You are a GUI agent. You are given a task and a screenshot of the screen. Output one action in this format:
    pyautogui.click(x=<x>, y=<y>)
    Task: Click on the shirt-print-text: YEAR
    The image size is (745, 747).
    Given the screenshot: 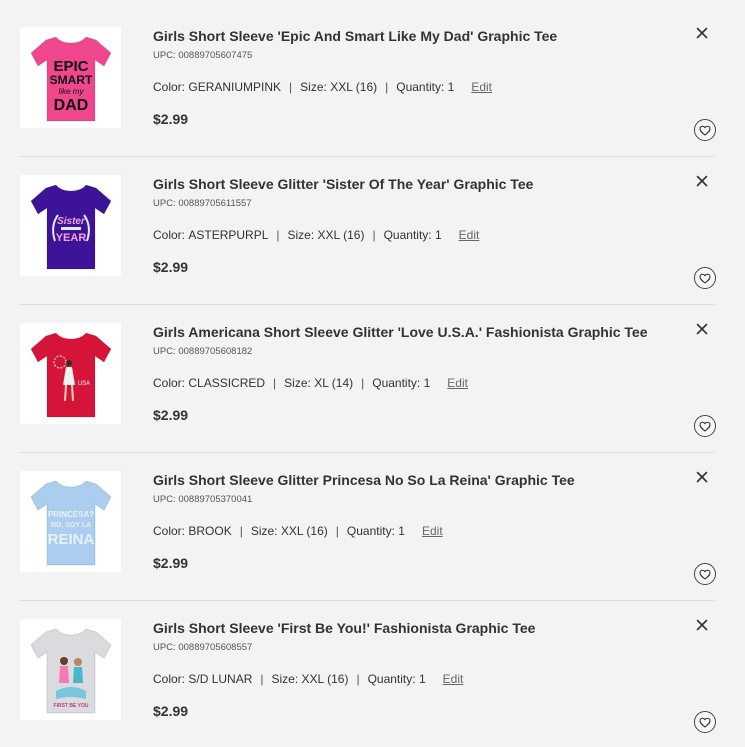 What is the action you would take?
    pyautogui.click(x=70, y=238)
    